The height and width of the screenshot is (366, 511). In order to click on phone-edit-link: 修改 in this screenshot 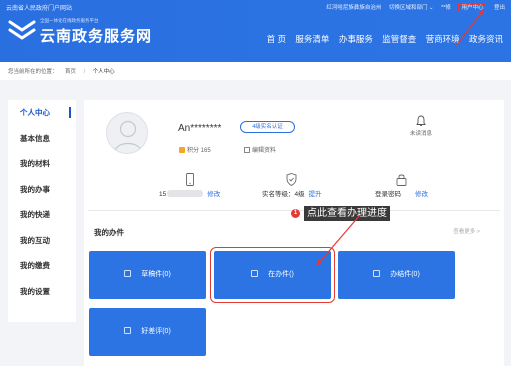, I will do `click(213, 194)`.